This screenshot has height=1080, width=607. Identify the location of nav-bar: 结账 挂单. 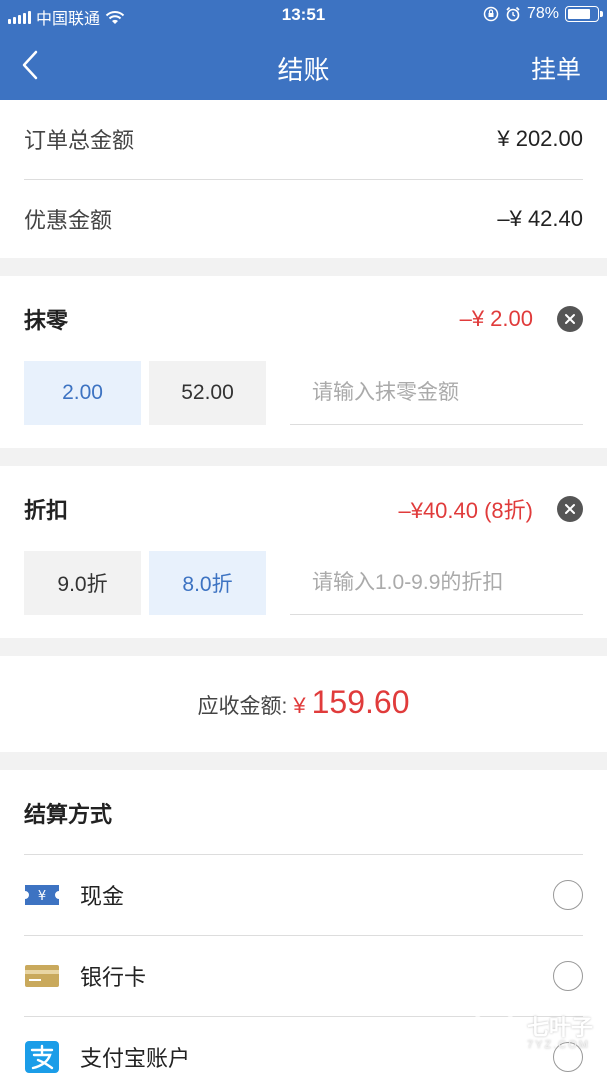
(303, 65).